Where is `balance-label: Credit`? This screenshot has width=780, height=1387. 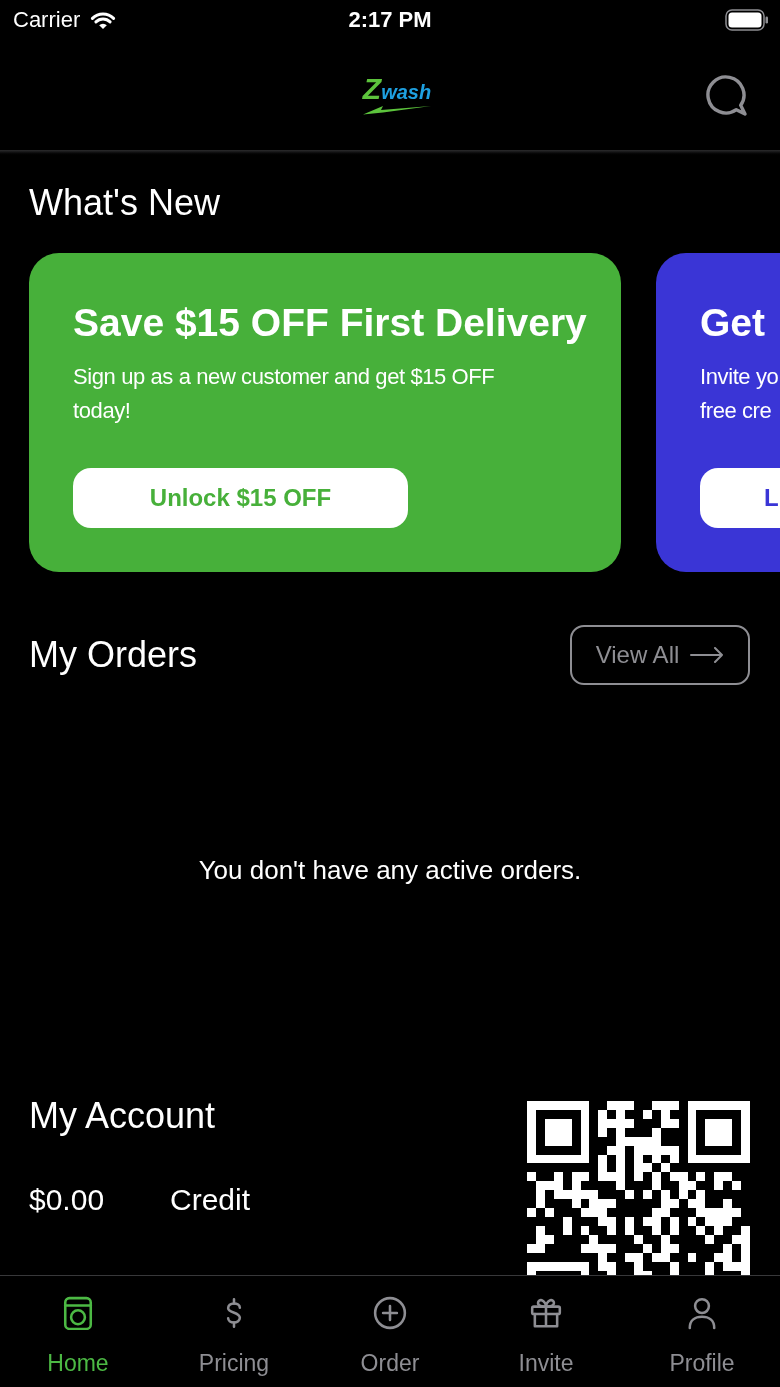
balance-label: Credit is located at coordinates (210, 1200).